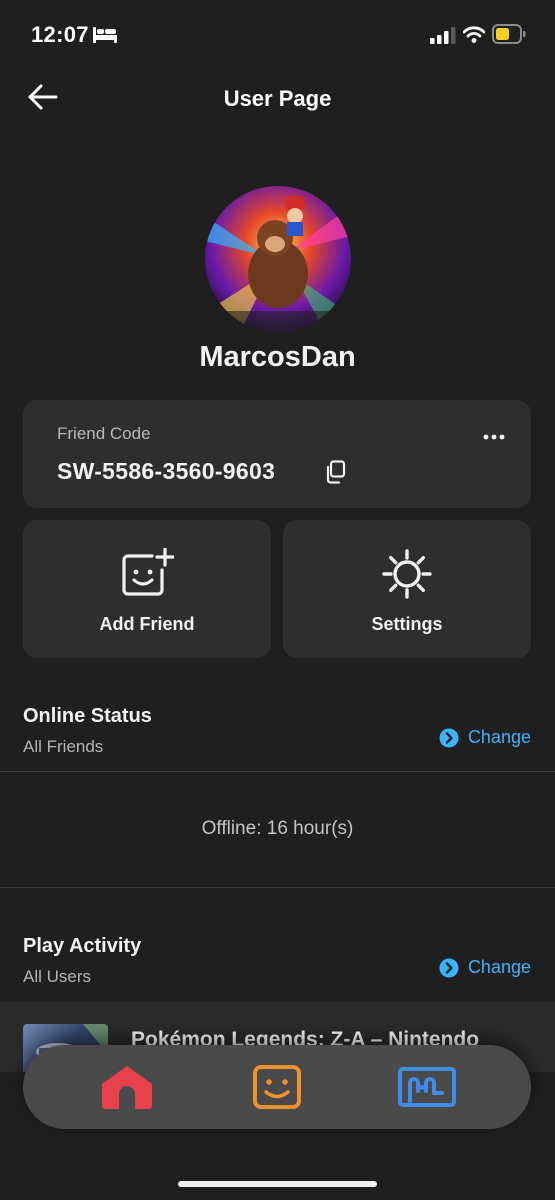  Describe the element at coordinates (277, 828) in the screenshot. I see `offline-status-text: Offline: 16 hour(s)` at that location.